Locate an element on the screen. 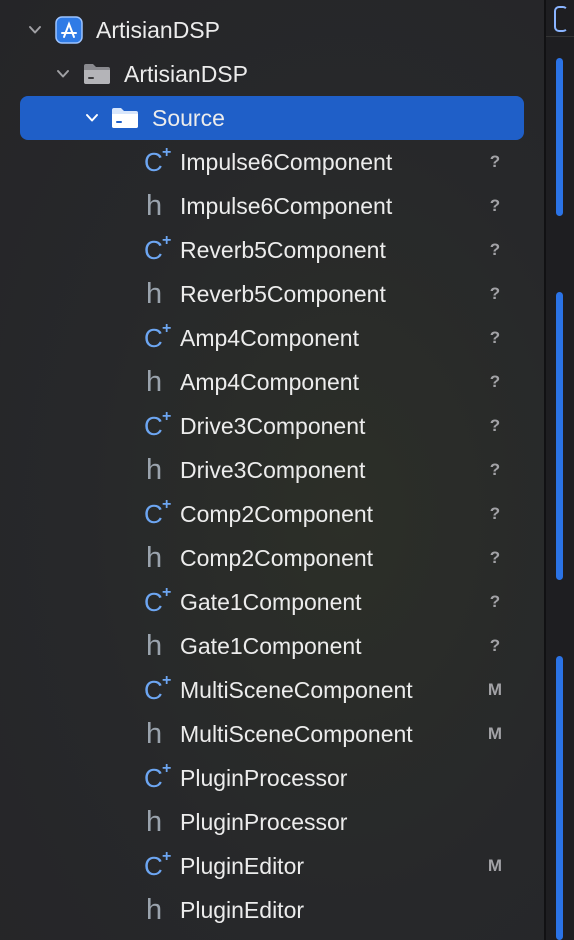 The height and width of the screenshot is (940, 574). file-name: Comp2Component is located at coordinates (277, 558).